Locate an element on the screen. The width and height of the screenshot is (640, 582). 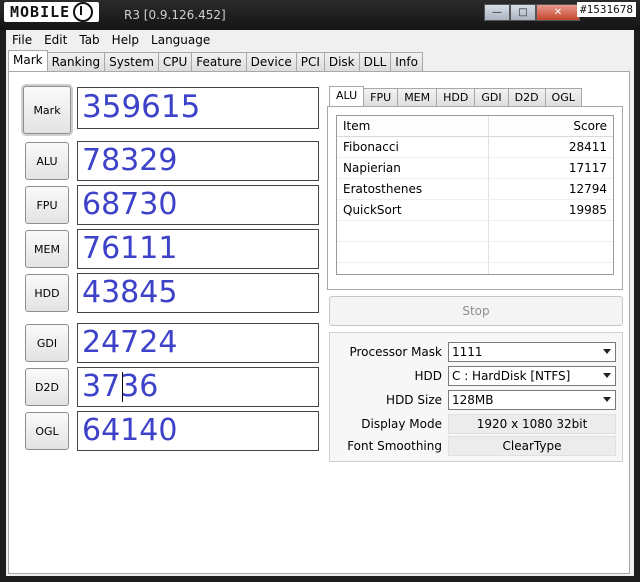
item-name: QuickSort is located at coordinates (413, 210).